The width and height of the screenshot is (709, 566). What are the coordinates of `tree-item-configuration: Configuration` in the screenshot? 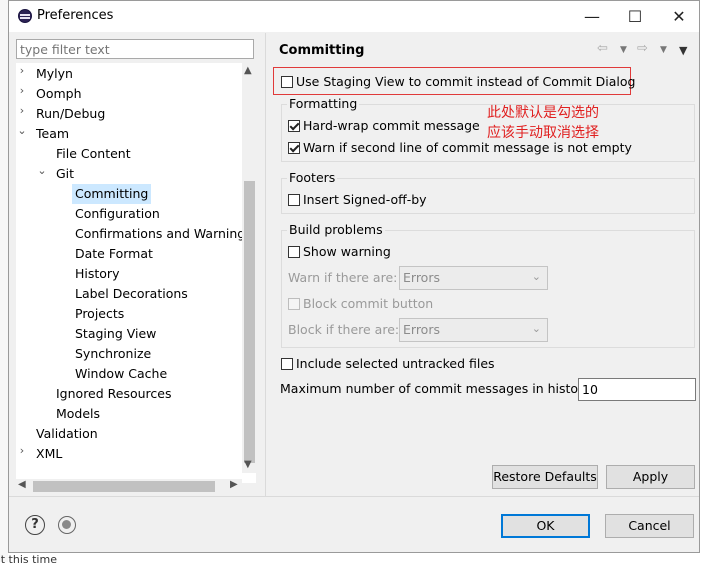 It's located at (117, 214).